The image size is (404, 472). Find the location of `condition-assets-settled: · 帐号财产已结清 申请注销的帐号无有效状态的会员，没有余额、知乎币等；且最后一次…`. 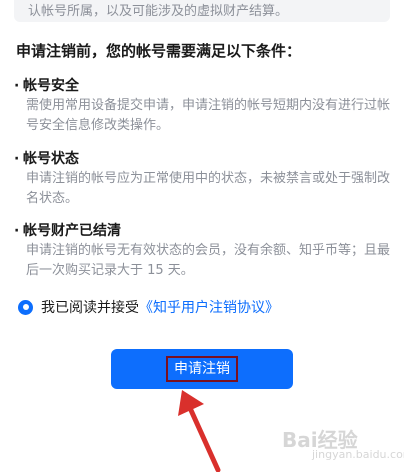

condition-assets-settled: · 帐号财产已结清 申请注销的帐号无有效状态的会员，没有余额、知乎币等；且最后一次… is located at coordinates (204, 251).